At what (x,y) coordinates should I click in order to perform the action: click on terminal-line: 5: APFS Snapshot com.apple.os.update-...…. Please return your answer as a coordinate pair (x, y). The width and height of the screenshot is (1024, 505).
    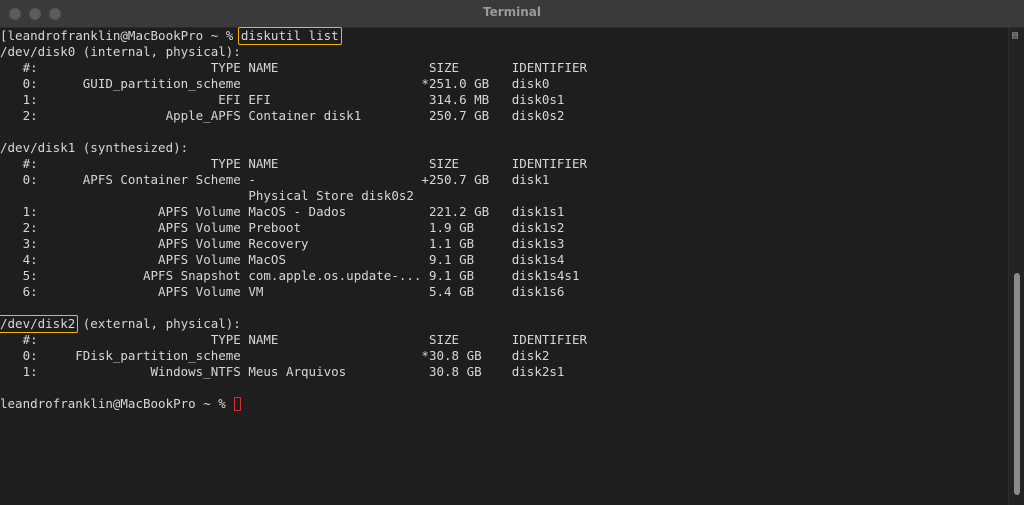
    Looking at the image, I should click on (290, 275).